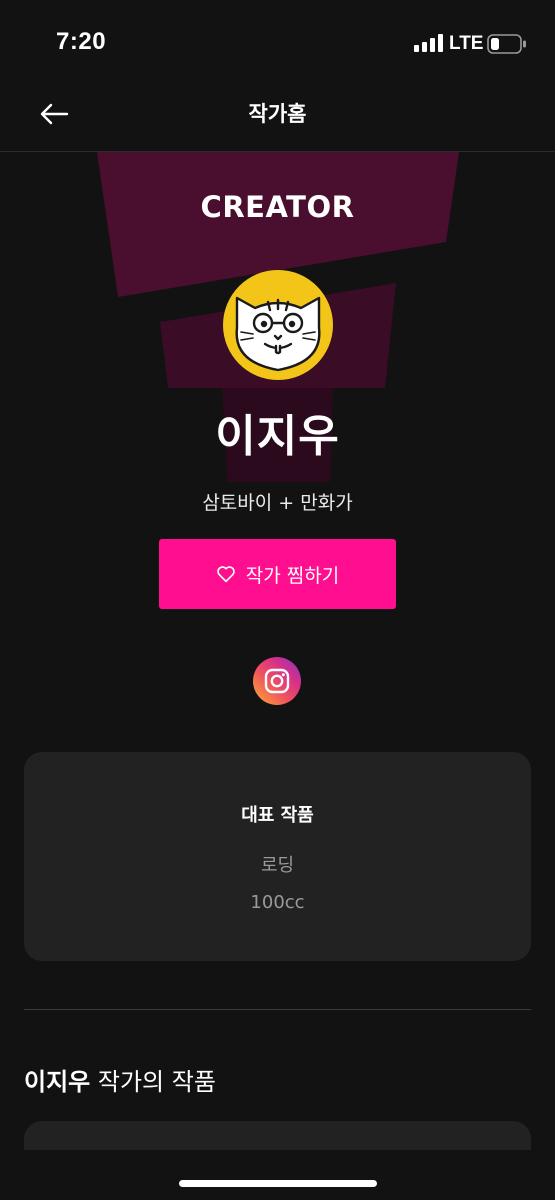  I want to click on network-label: LTE, so click(466, 43).